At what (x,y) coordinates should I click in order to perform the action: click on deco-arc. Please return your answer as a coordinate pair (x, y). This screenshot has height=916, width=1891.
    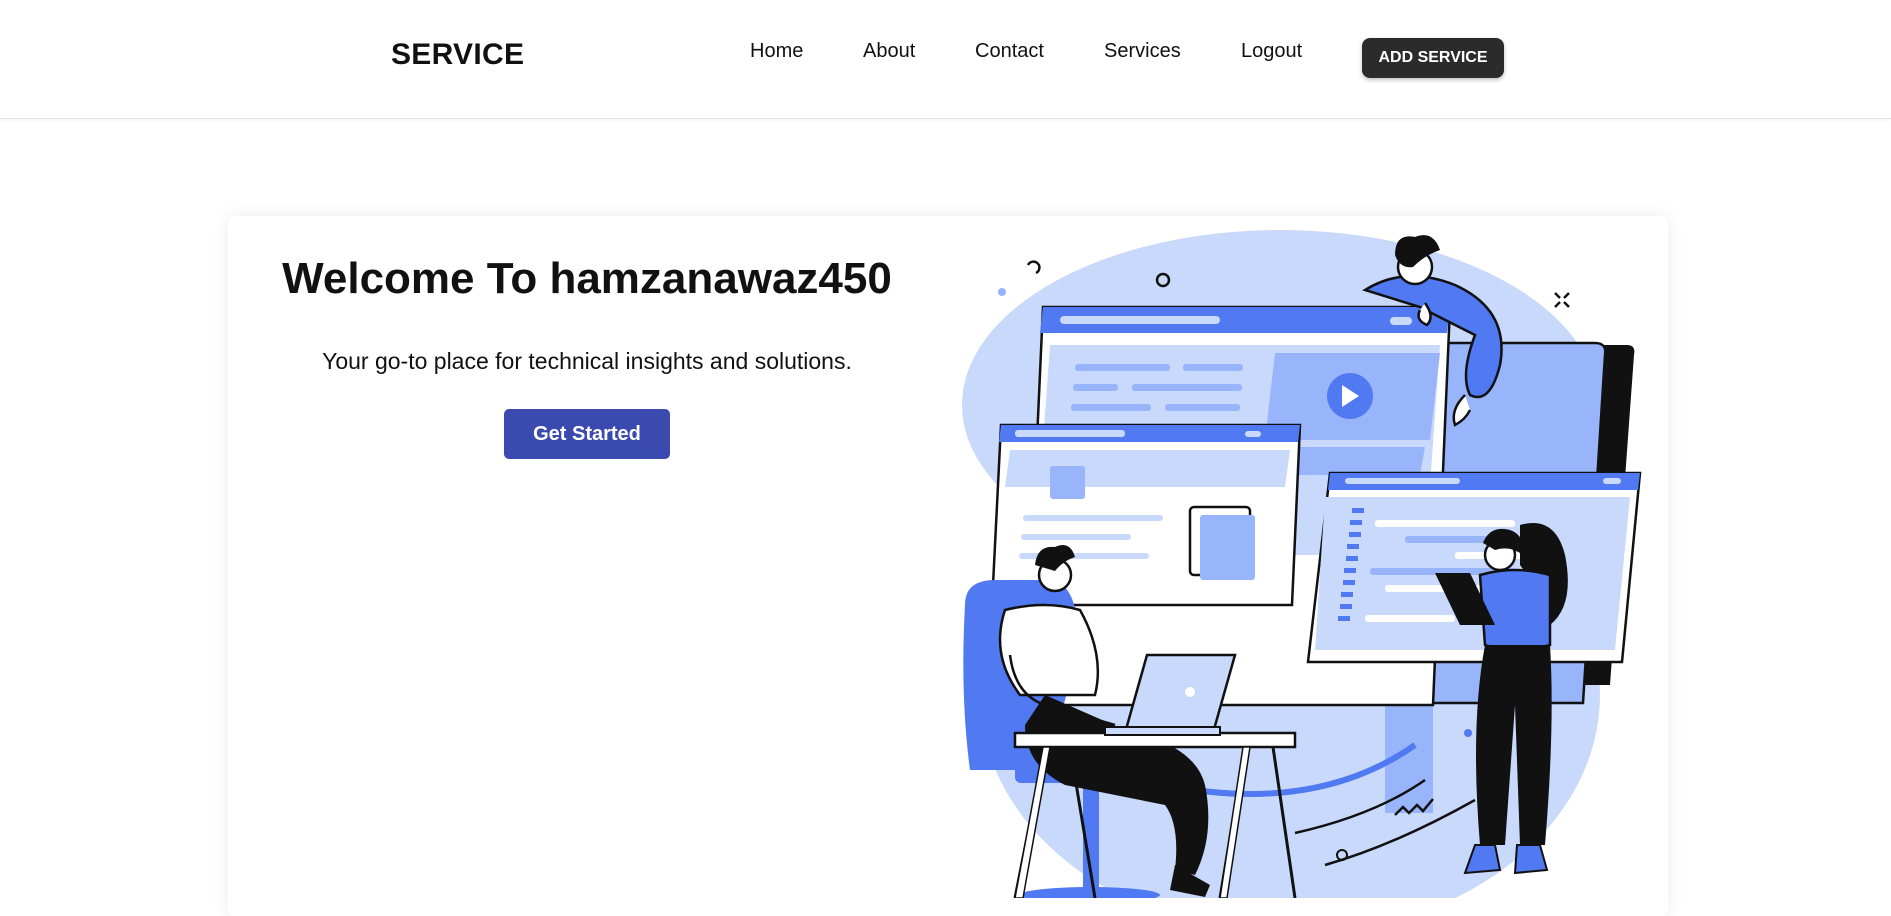
    Looking at the image, I should click on (1033, 267).